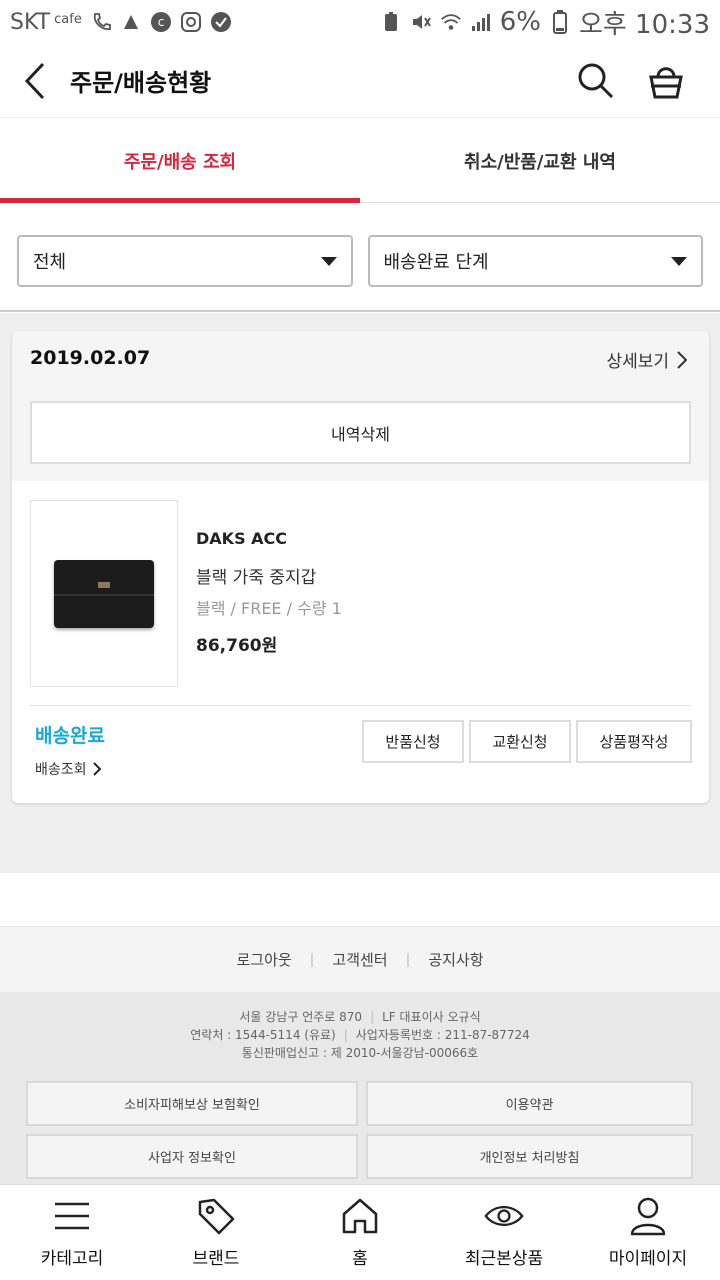 The height and width of the screenshot is (1280, 720). What do you see at coordinates (520, 741) in the screenshot?
I see `exchange-request-button: 교환신청` at bounding box center [520, 741].